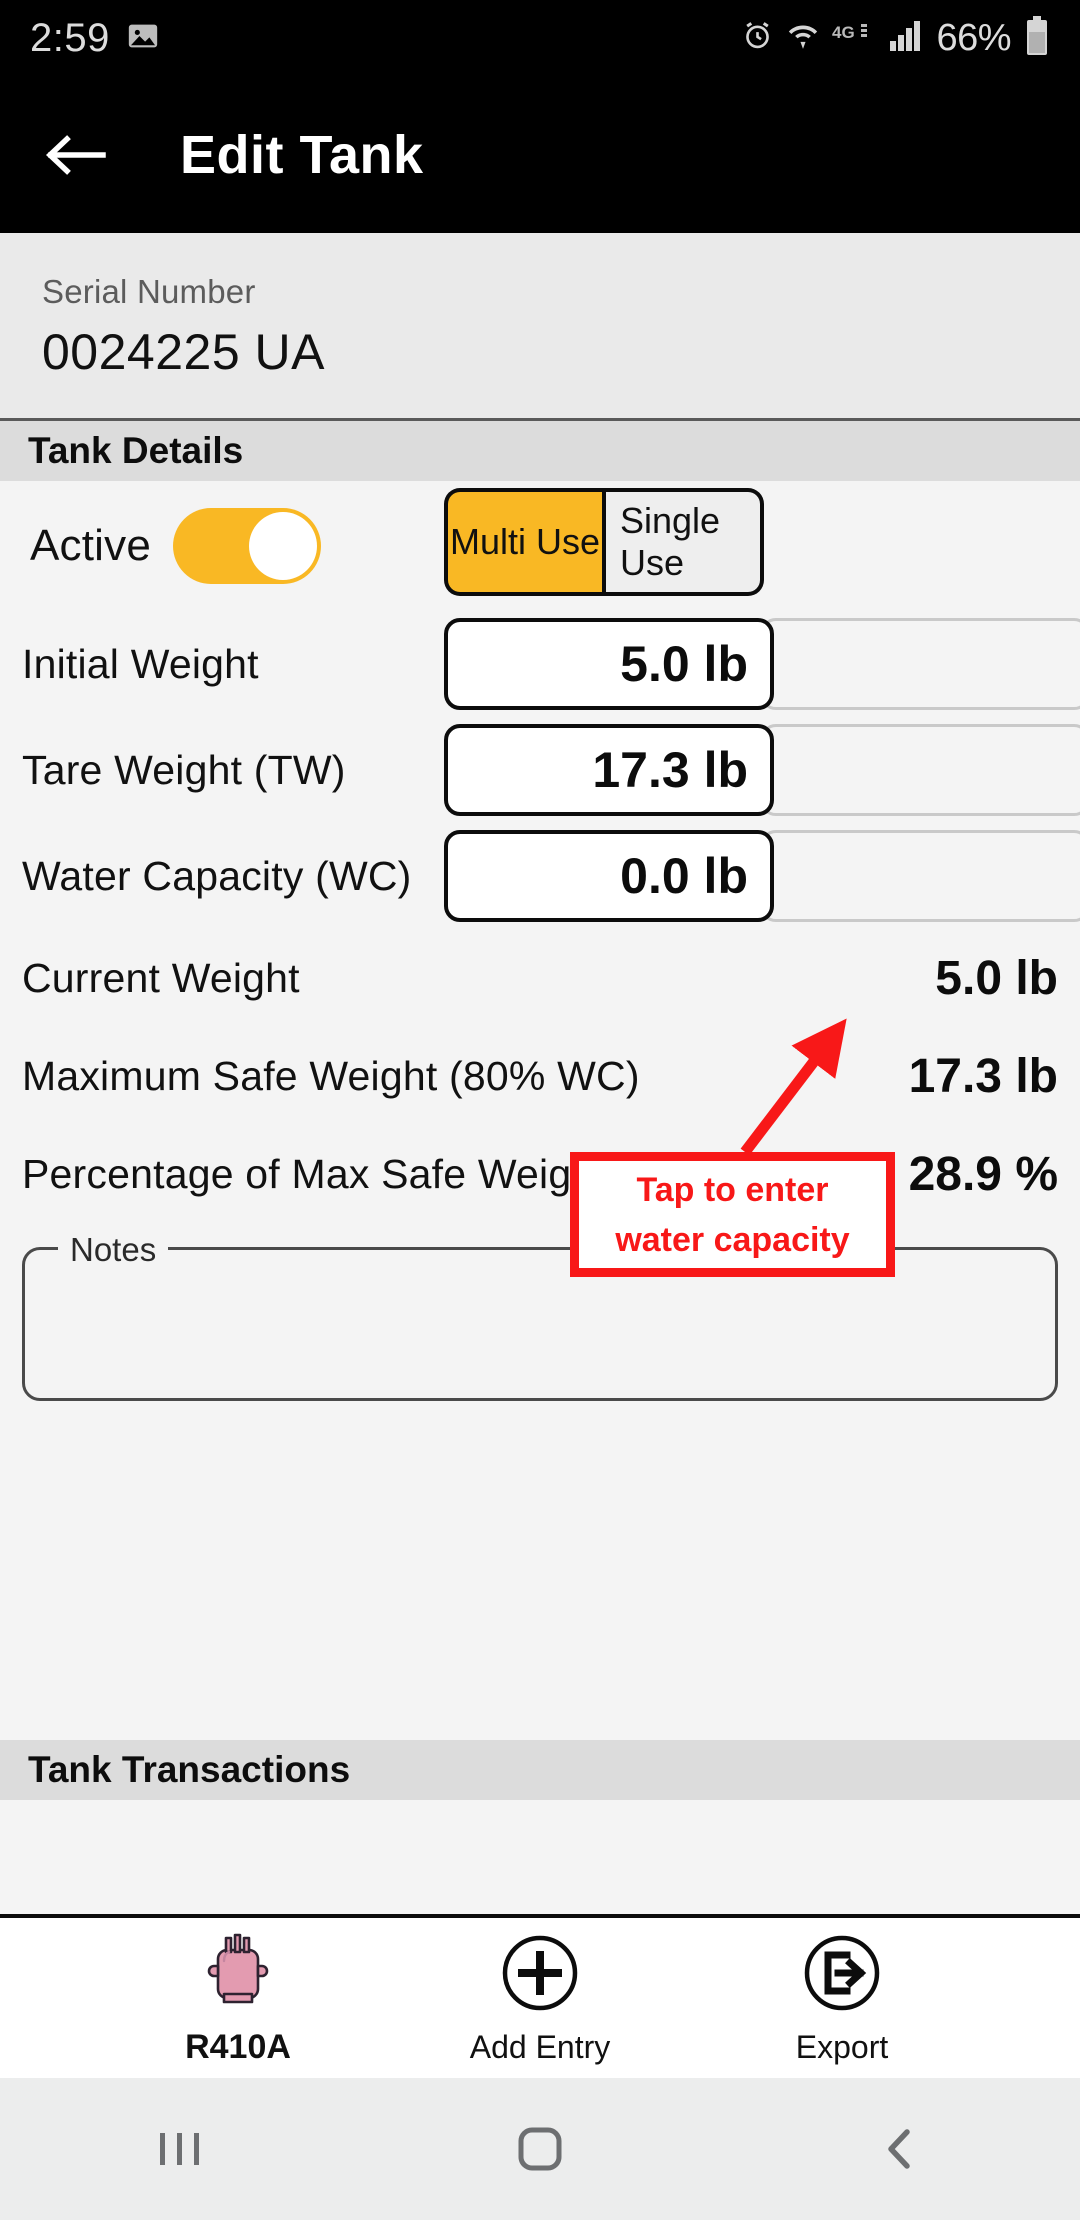  What do you see at coordinates (843, 32) in the screenshot?
I see `svg-text: 4G` at bounding box center [843, 32].